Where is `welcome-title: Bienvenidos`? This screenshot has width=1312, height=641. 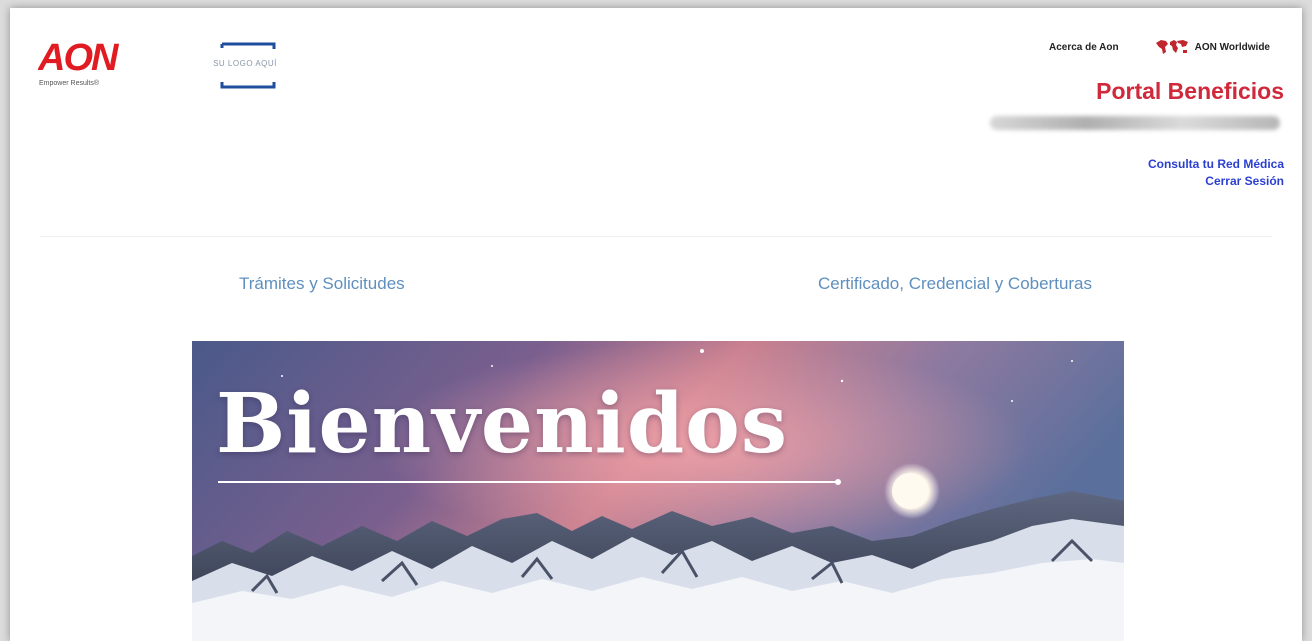
welcome-title: Bienvenidos is located at coordinates (502, 424).